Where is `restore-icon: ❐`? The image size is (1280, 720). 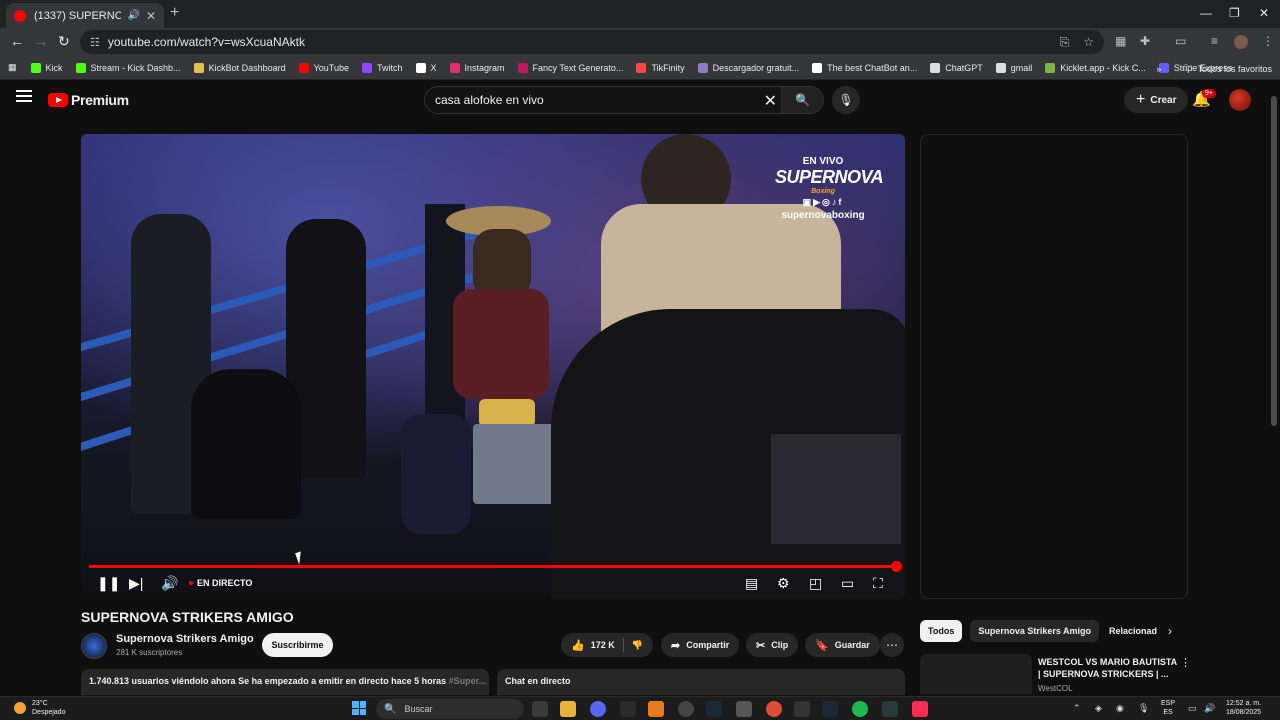 restore-icon: ❐ is located at coordinates (1234, 13).